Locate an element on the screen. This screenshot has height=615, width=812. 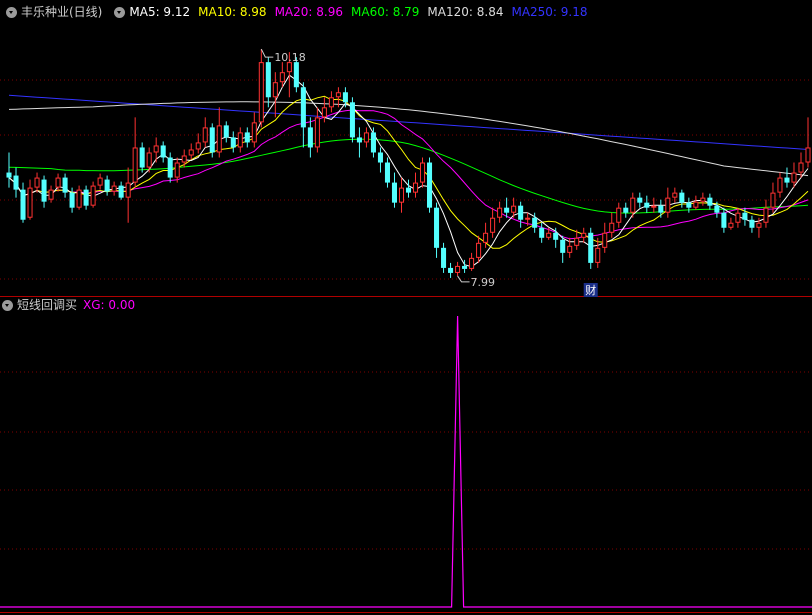
finance-badge: 财 is located at coordinates (590, 290).